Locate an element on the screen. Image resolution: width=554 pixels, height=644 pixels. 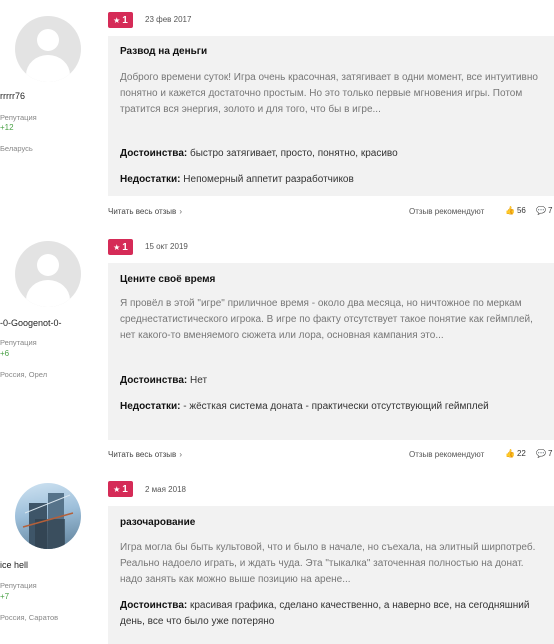
username: -0-Googenot-0- is located at coordinates (48, 323).